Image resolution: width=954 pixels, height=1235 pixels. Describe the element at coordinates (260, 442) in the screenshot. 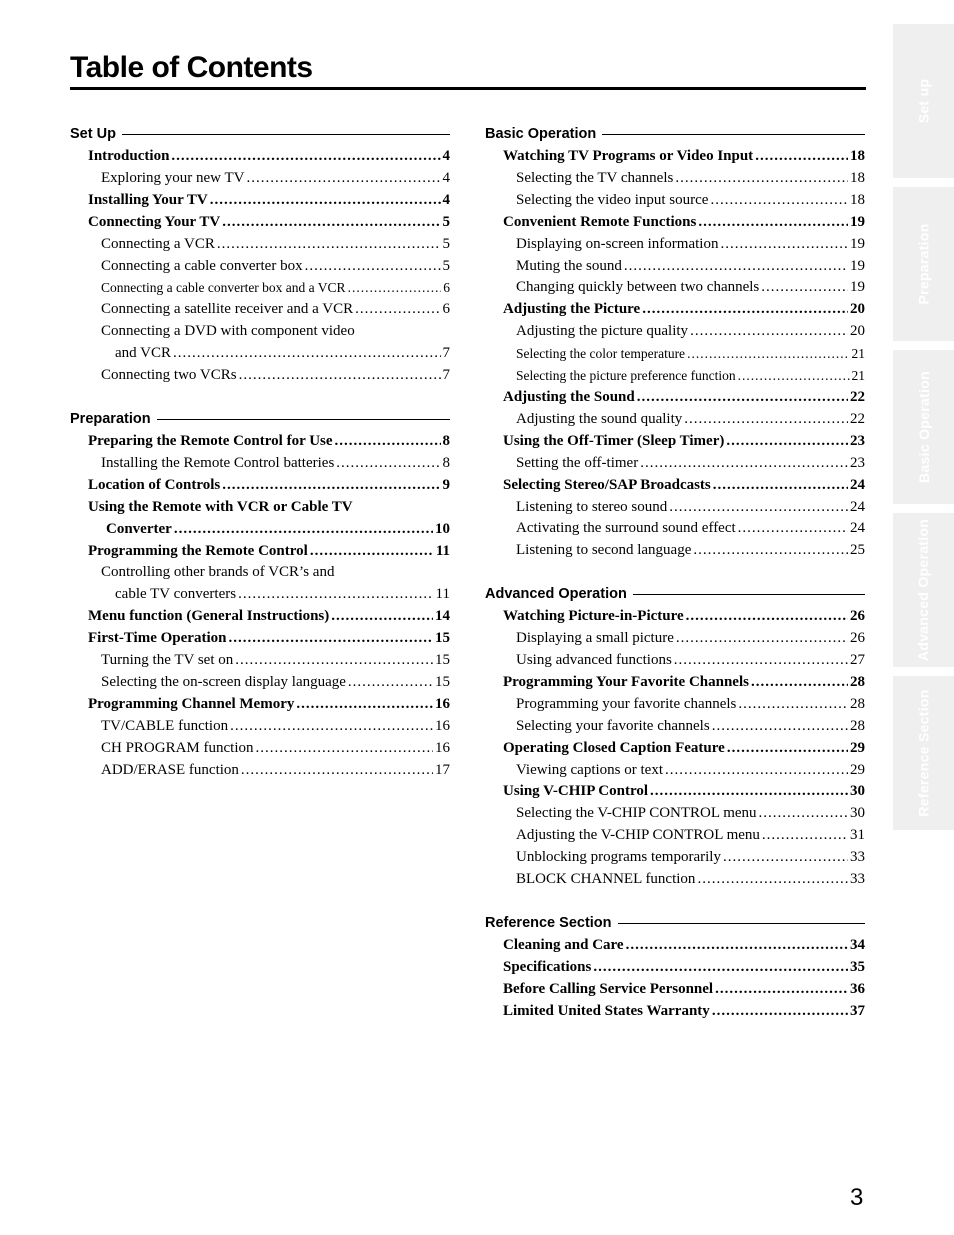

I see `toc-entry: Preparing the Remote Control for Use 8` at that location.